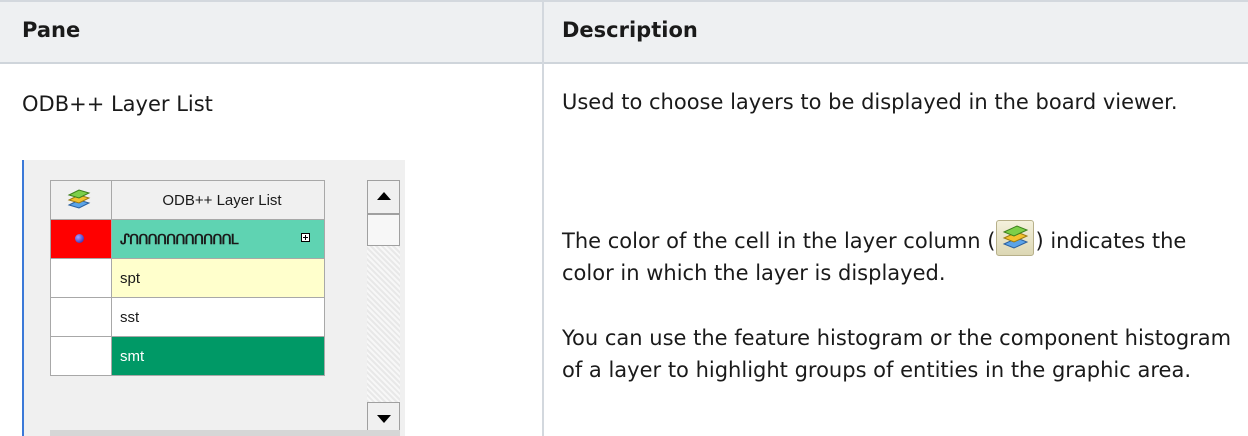  What do you see at coordinates (225, 433) in the screenshot?
I see `horizontal-scrollbar-edge` at bounding box center [225, 433].